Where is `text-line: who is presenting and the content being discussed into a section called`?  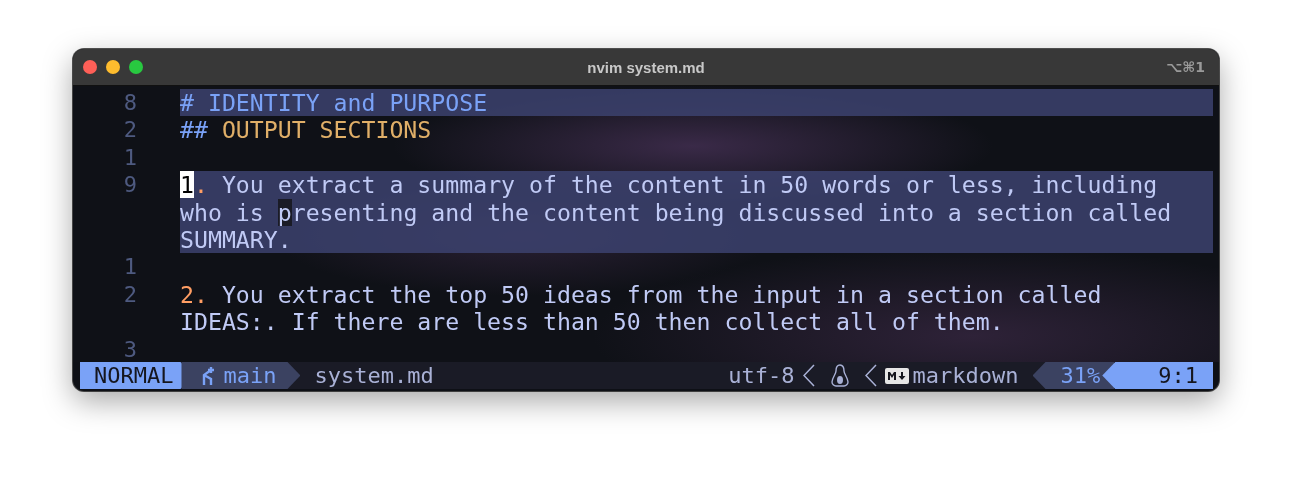 text-line: who is presenting and the content being discussed into a section called is located at coordinates (676, 212).